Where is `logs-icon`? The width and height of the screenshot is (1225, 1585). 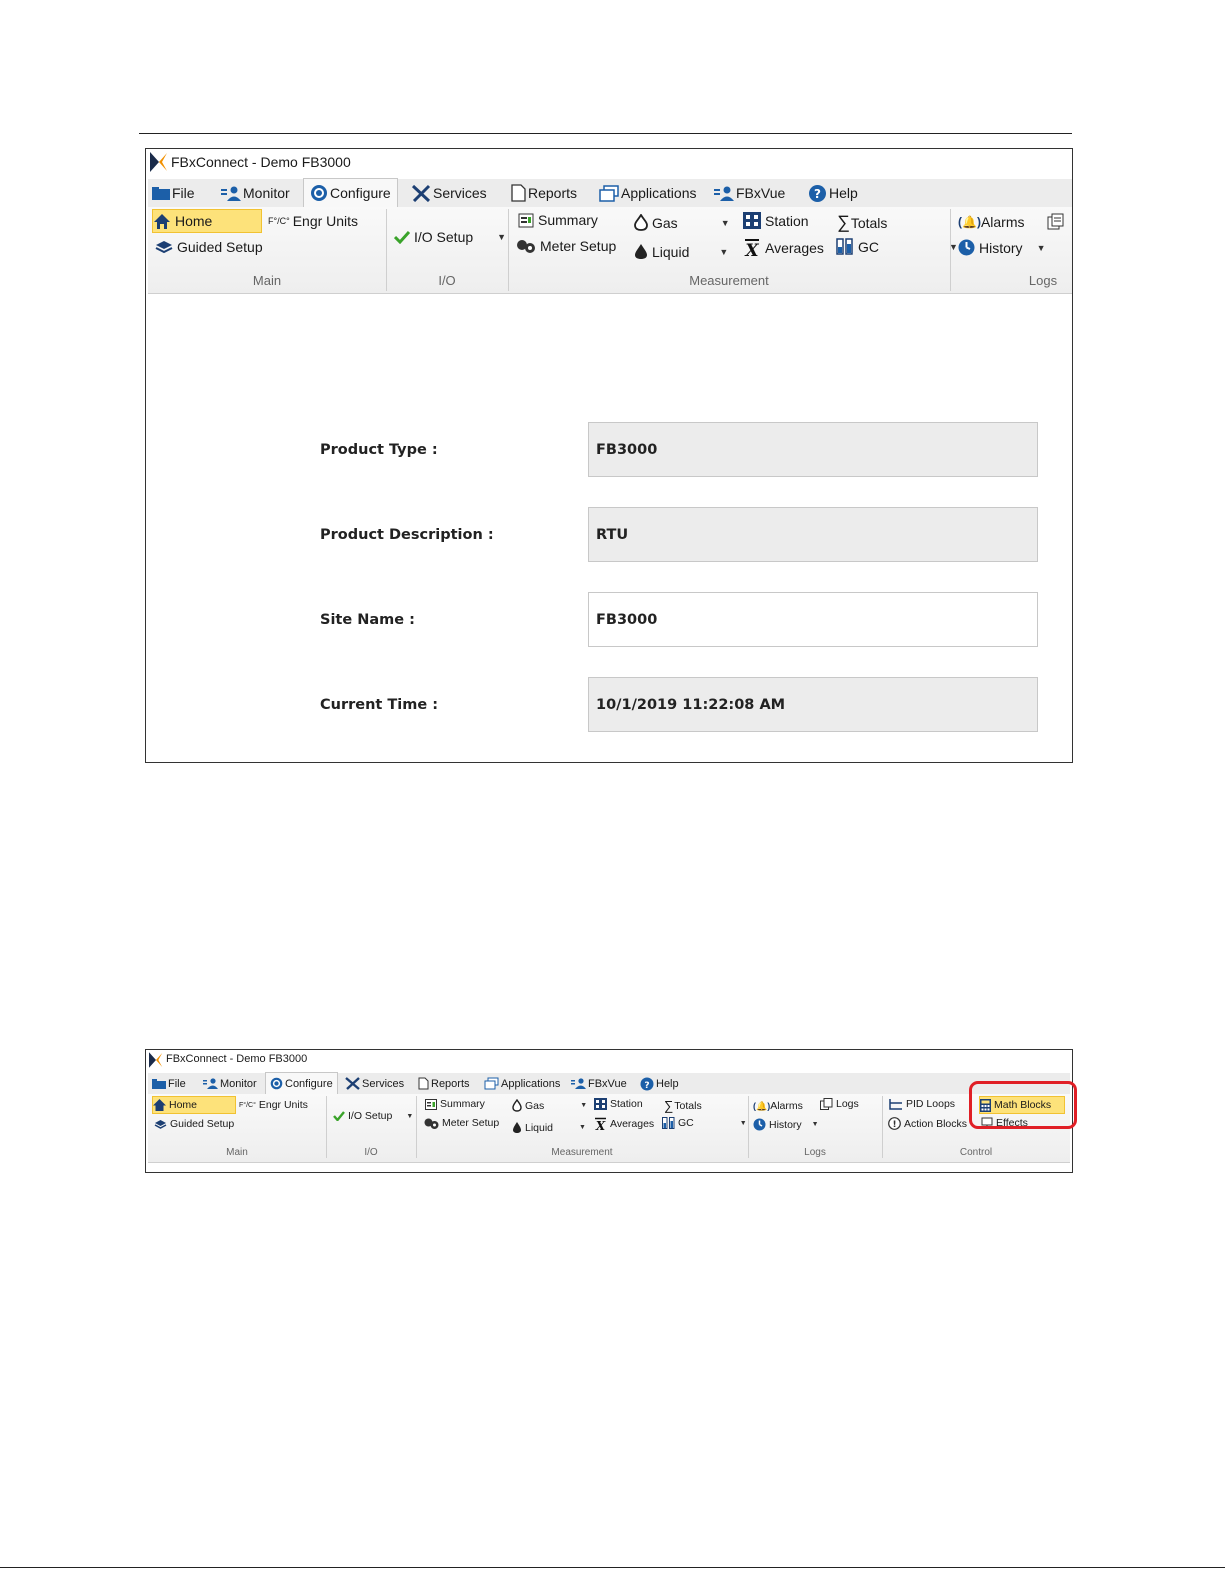 logs-icon is located at coordinates (1056, 221).